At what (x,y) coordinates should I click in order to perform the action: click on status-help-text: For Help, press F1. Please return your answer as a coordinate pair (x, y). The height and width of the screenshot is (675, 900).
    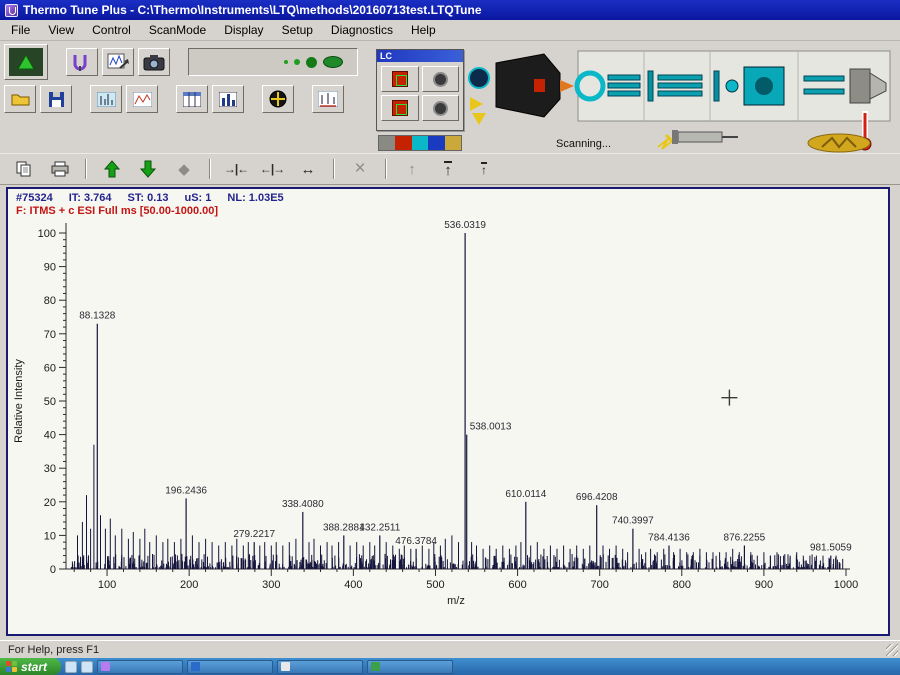
    Looking at the image, I should click on (54, 649).